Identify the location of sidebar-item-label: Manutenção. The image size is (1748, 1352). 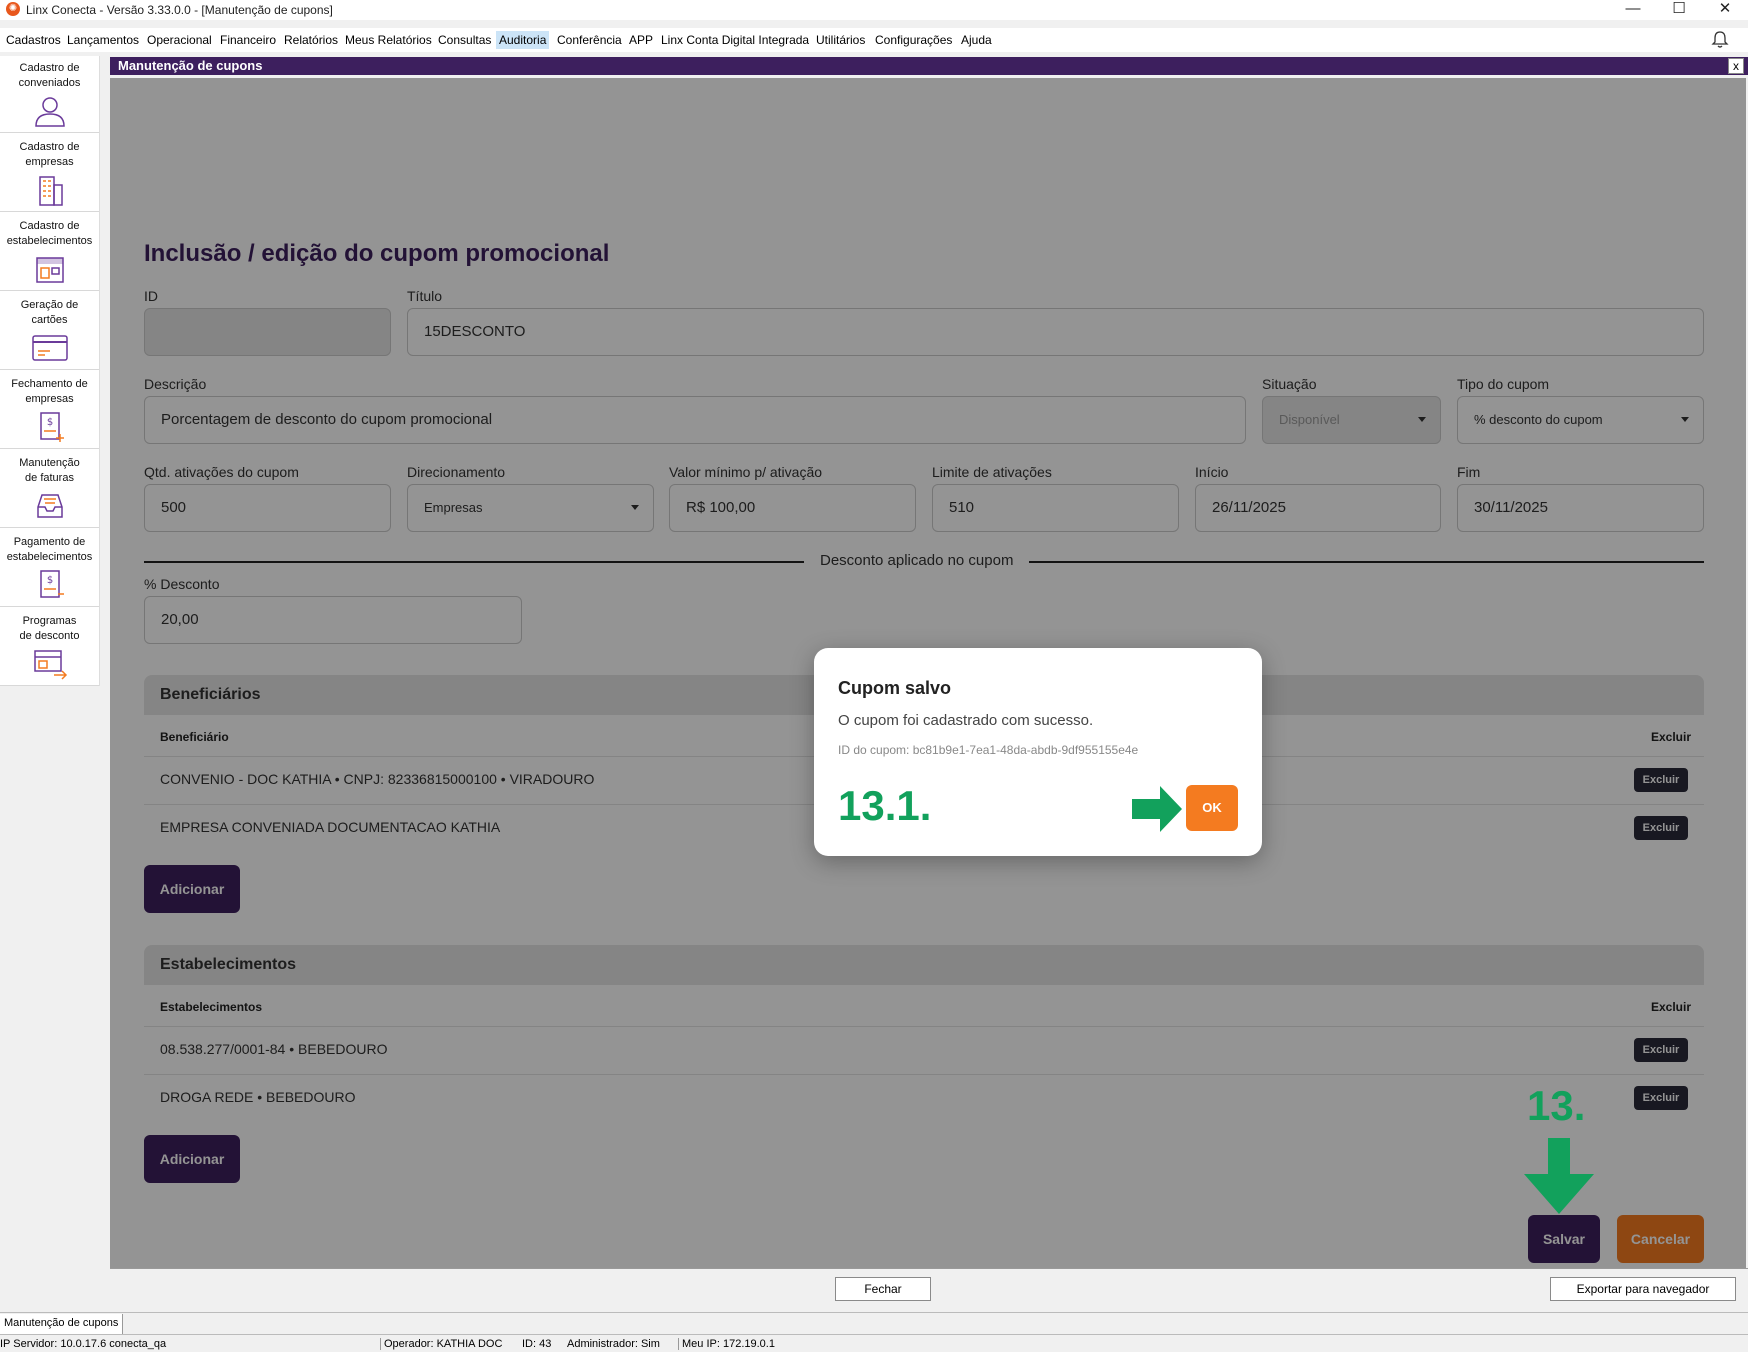
(49, 463).